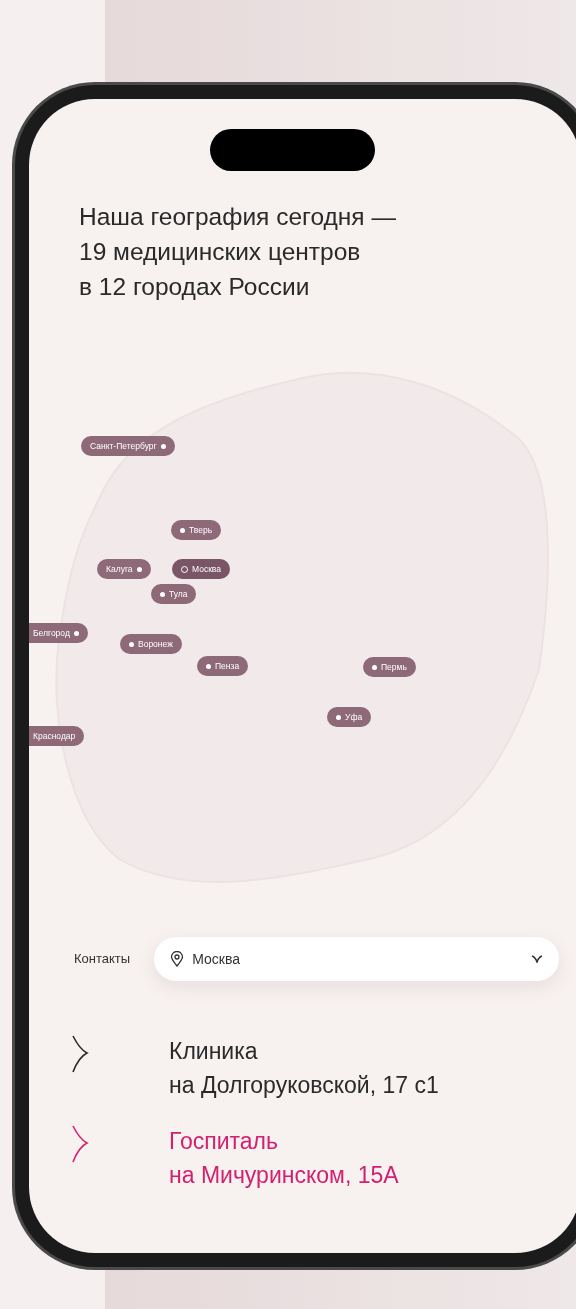 The width and height of the screenshot is (576, 1309). I want to click on location-pin-icon, so click(177, 959).